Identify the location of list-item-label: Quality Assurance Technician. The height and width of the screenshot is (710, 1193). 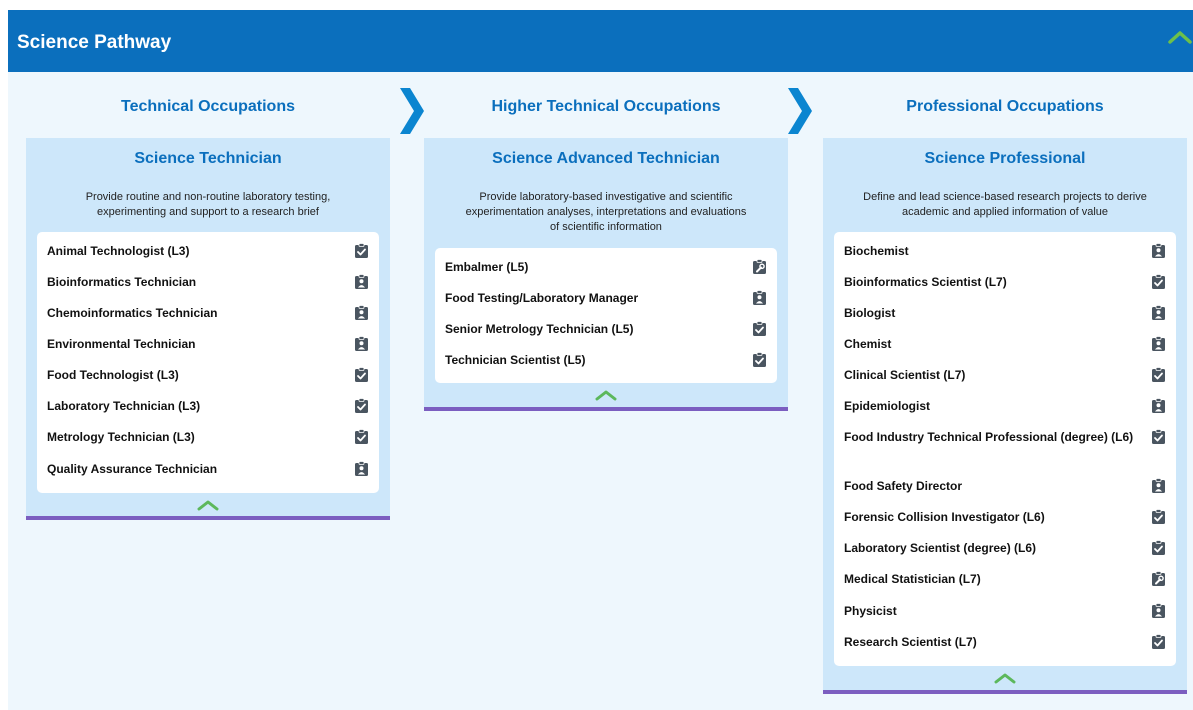
(132, 469).